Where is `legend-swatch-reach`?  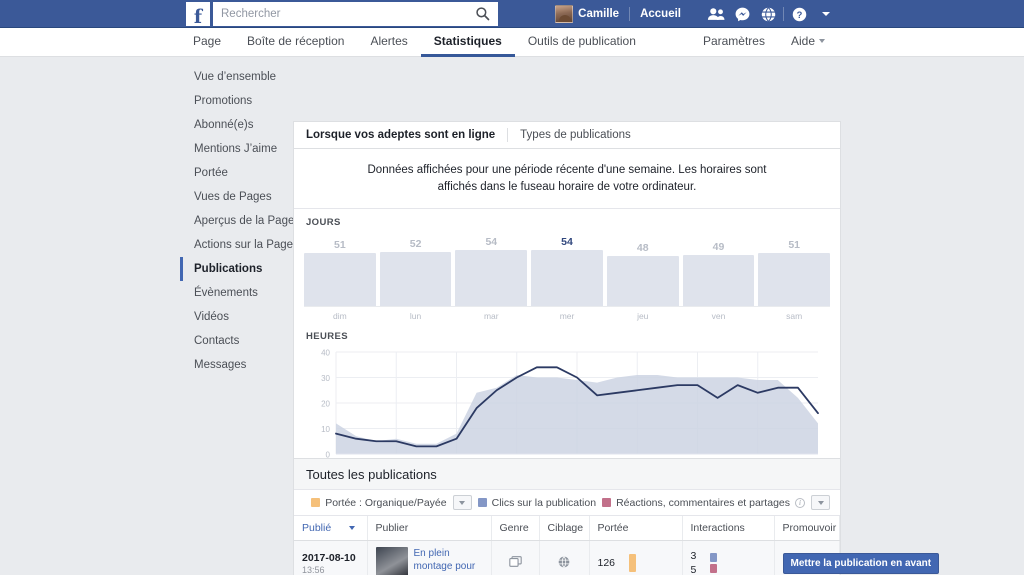
legend-swatch-reach is located at coordinates (316, 502).